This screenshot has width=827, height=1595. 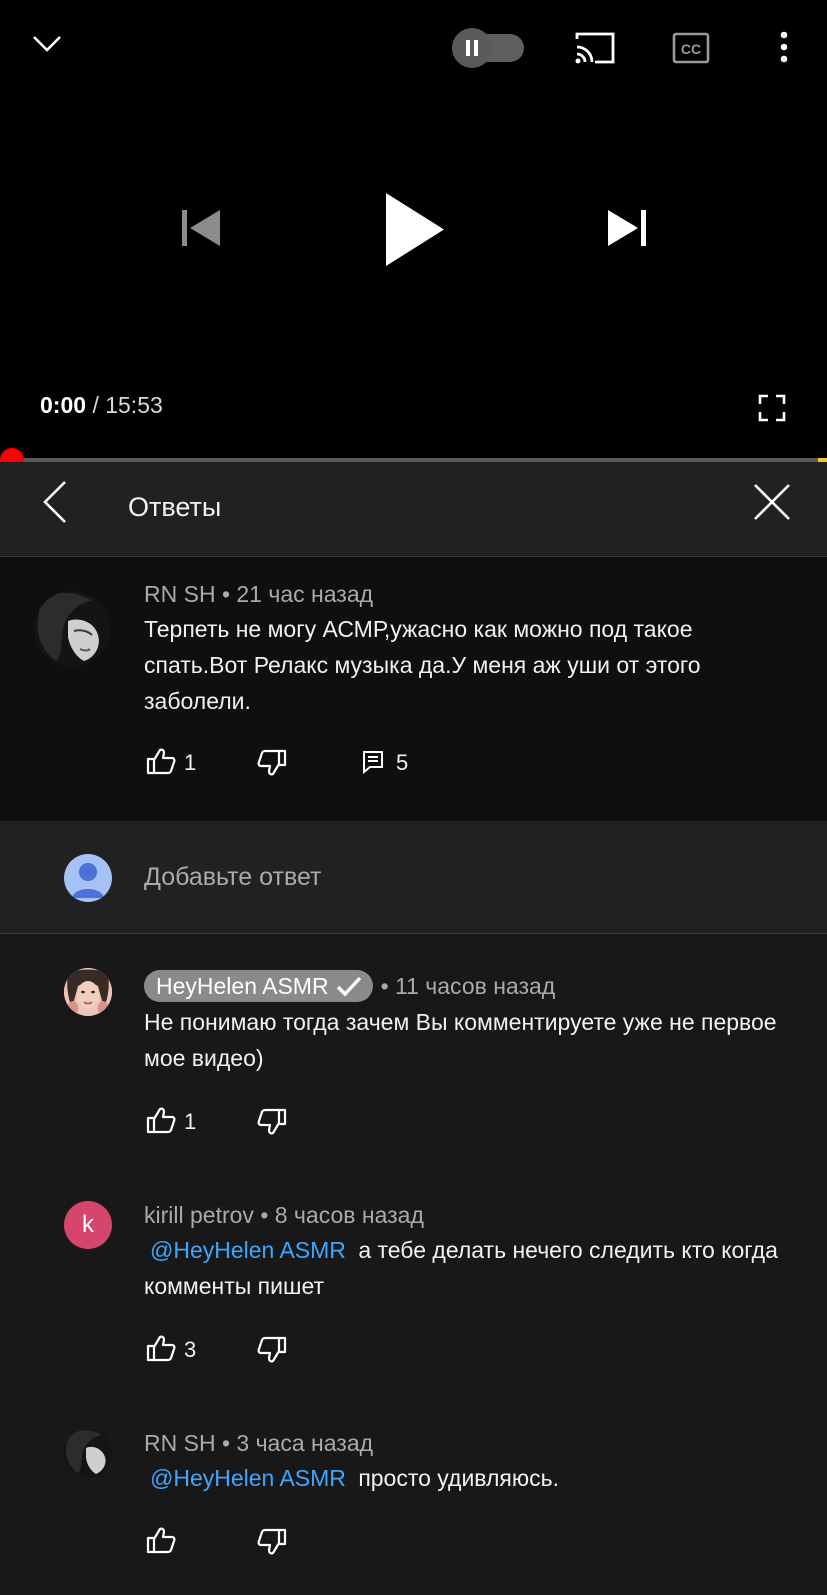 What do you see at coordinates (297, 594) in the screenshot?
I see `comment-time: • 21 час назад` at bounding box center [297, 594].